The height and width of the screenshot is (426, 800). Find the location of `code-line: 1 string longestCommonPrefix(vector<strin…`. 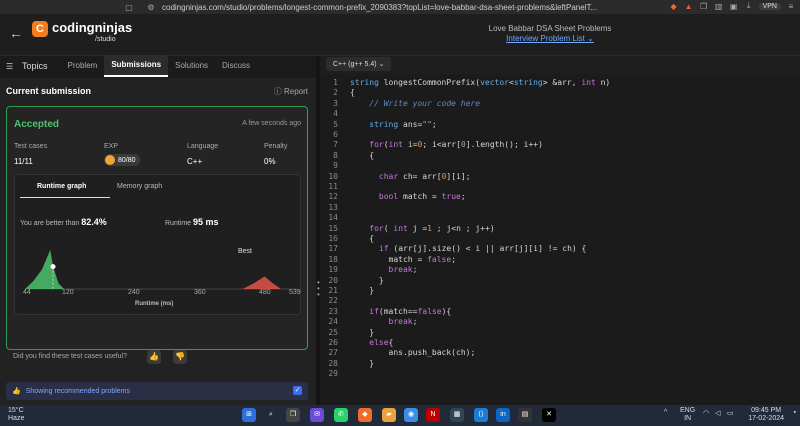

code-line: 1 string longestCommonPrefix(vector<strin… is located at coordinates (560, 83).